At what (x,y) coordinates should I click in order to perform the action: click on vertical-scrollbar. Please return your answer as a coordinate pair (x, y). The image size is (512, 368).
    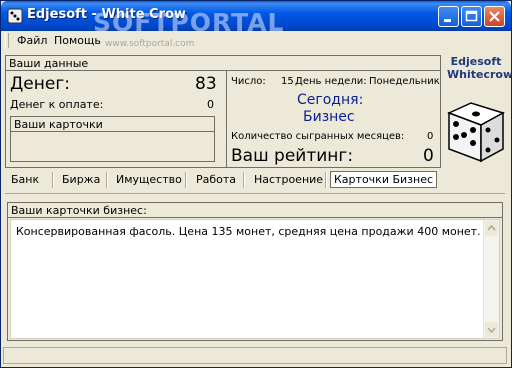
    Looking at the image, I should click on (491, 279).